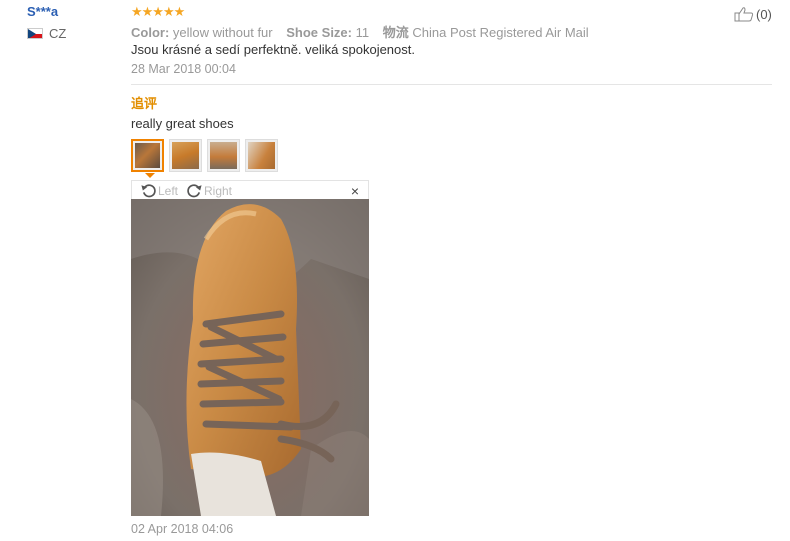 This screenshot has width=790, height=541. Describe the element at coordinates (250, 189) in the screenshot. I see `photo-viewer-toolbar: Left Right ×` at that location.